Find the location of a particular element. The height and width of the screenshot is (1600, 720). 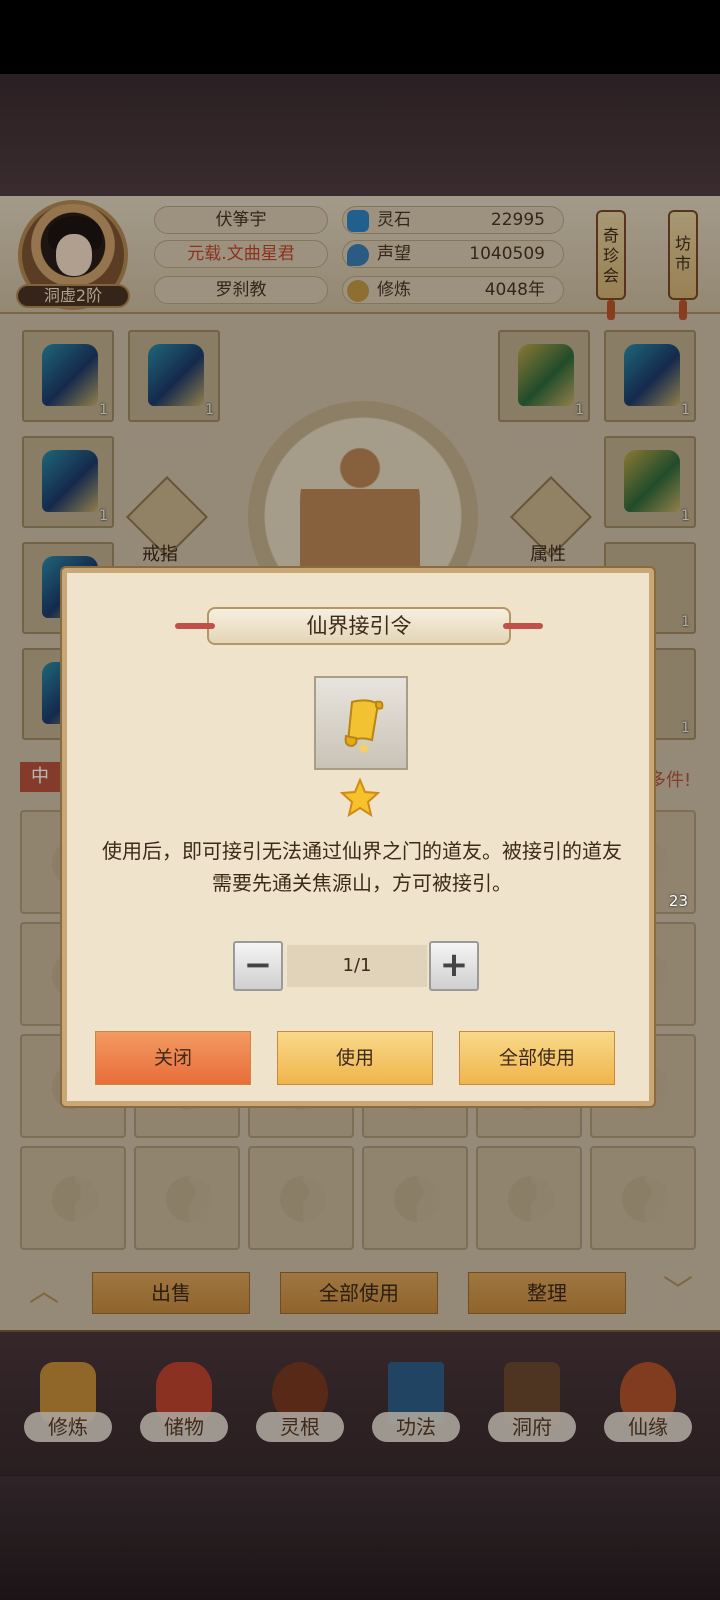

increase-quantity-button: + is located at coordinates (454, 966).